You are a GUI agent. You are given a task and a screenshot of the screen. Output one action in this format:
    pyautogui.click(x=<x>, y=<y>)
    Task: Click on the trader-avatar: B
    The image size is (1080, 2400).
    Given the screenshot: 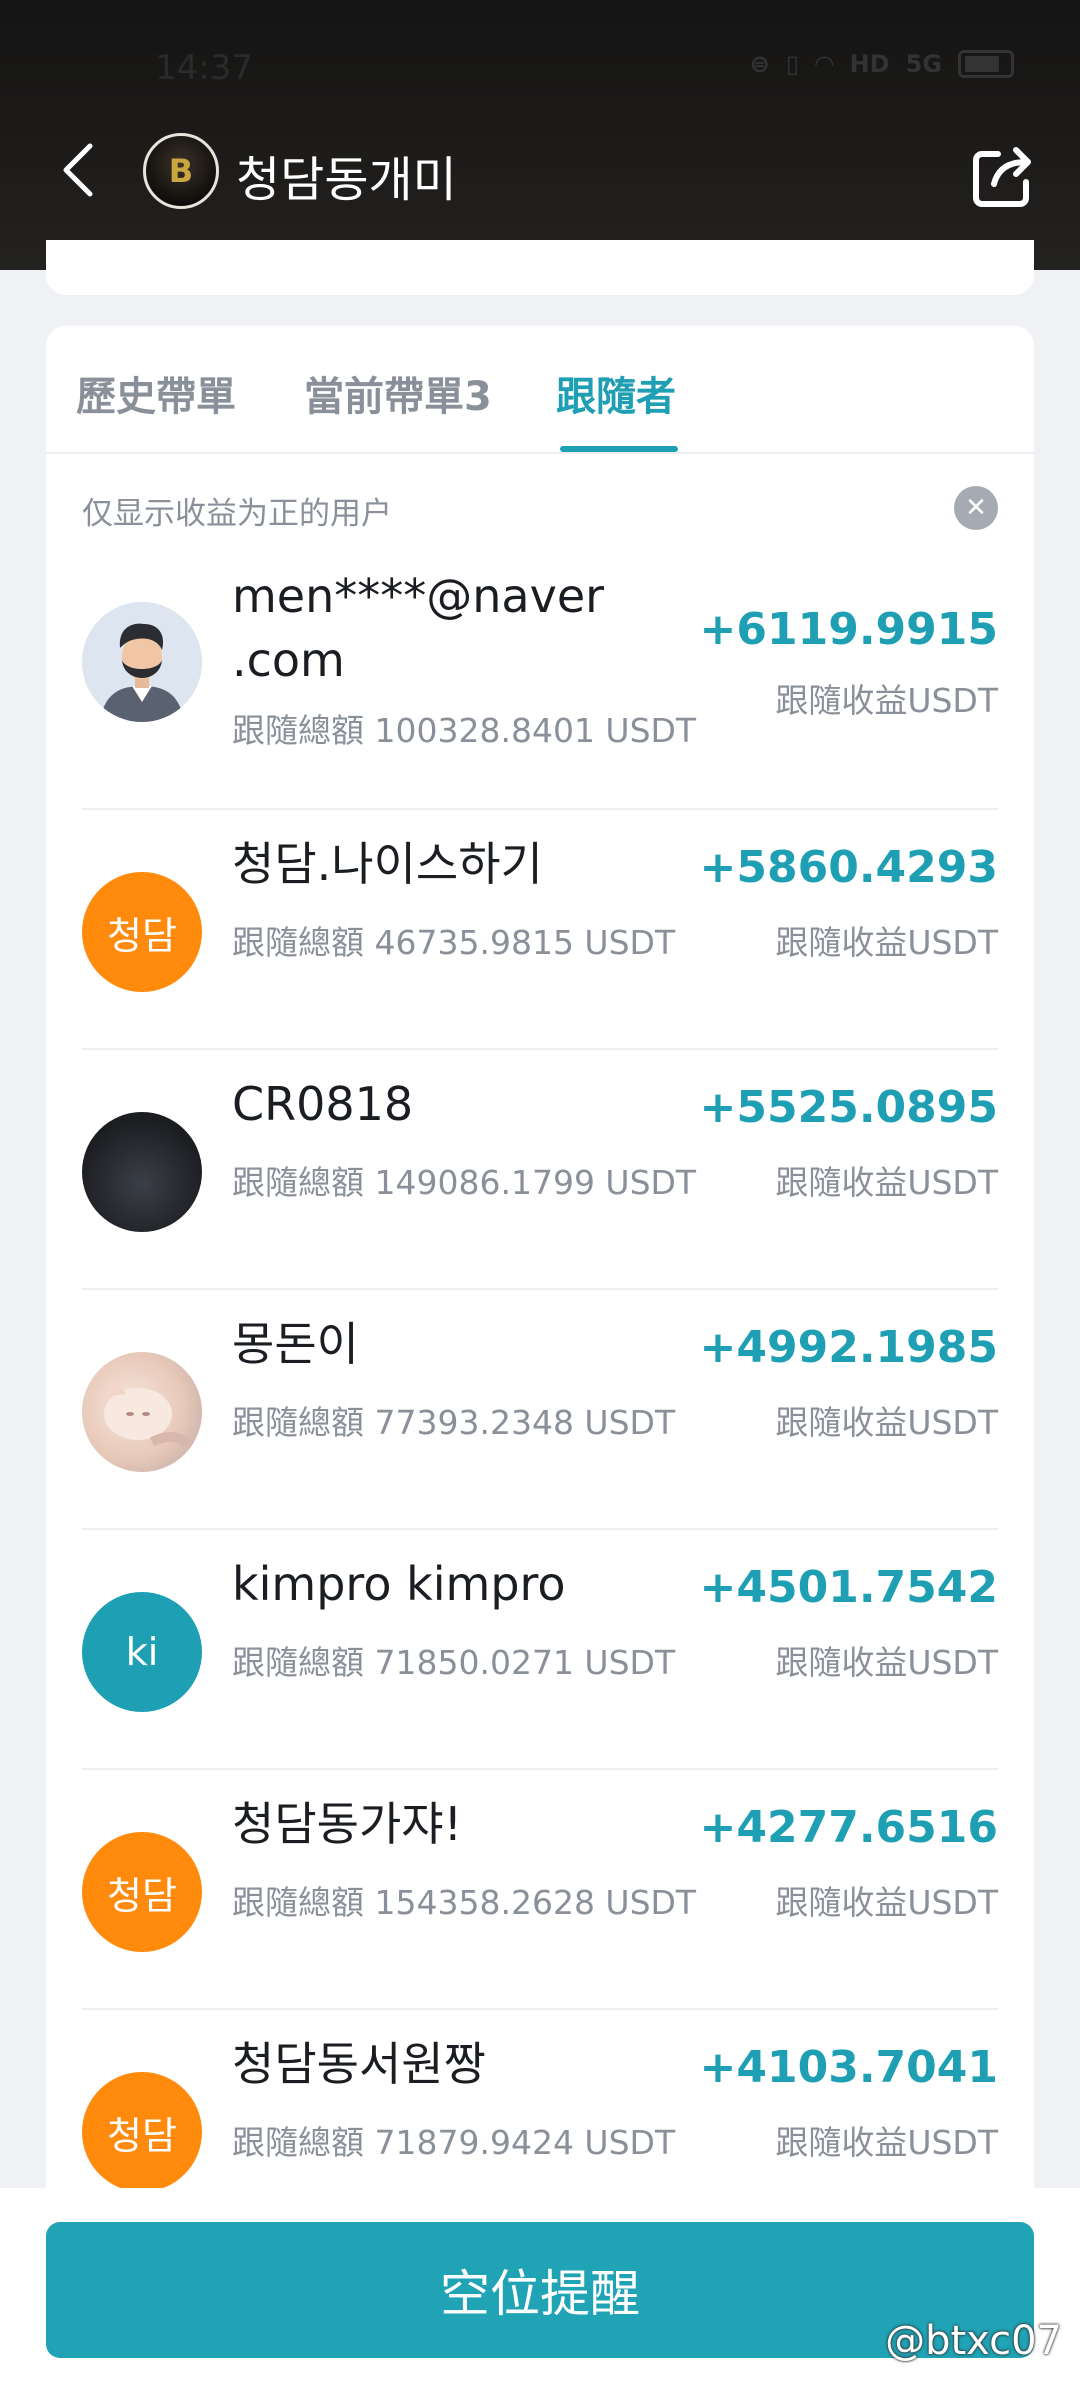 What is the action you would take?
    pyautogui.click(x=181, y=171)
    